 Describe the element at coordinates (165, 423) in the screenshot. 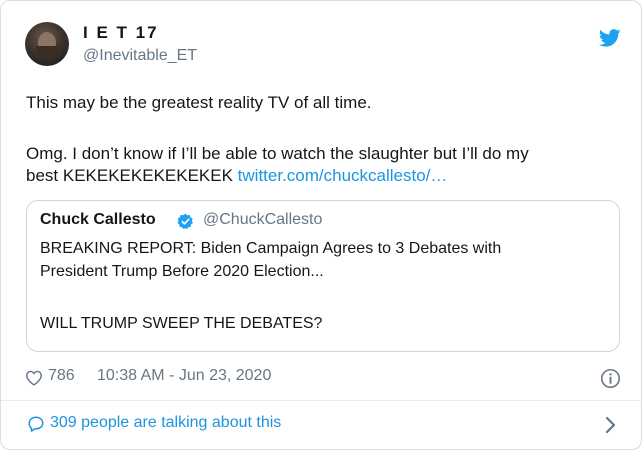

I see `conversation-link: 309 people are talking about this` at that location.